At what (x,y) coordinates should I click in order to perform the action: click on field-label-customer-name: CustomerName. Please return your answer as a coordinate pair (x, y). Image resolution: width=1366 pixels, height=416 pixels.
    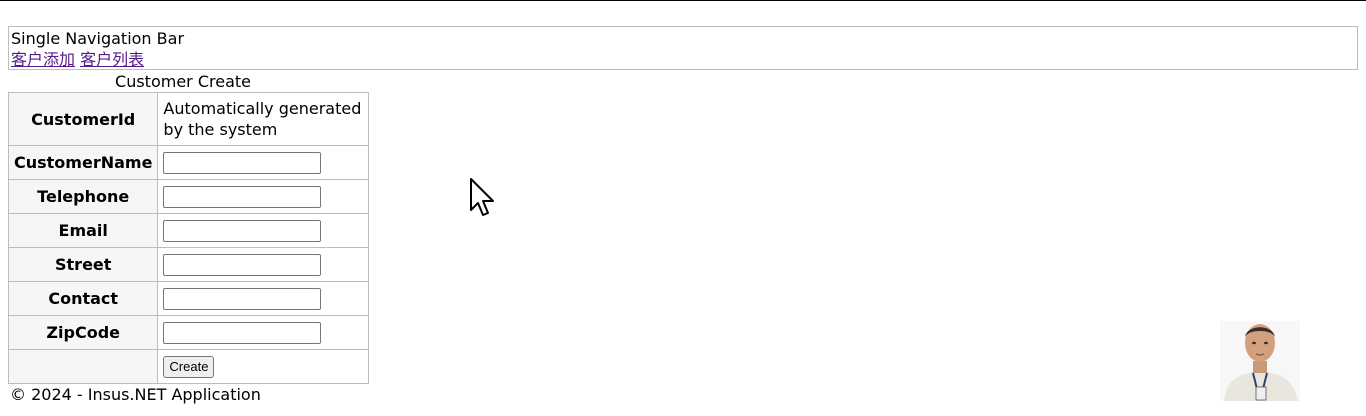
    Looking at the image, I should click on (83, 162).